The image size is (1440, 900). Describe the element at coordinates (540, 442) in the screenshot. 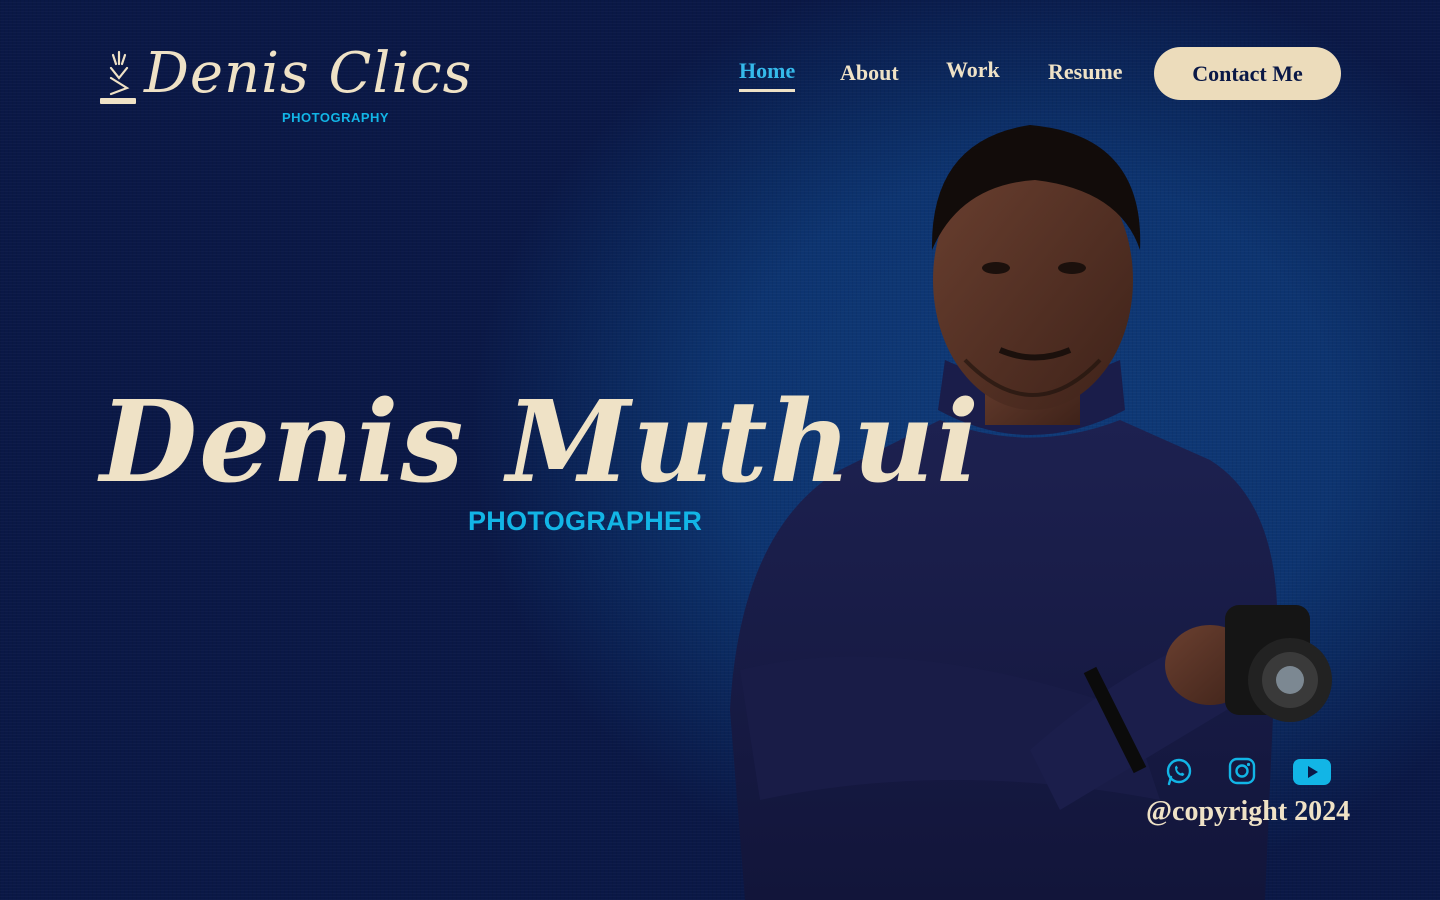

I see `hero-name: Denis Muthui` at that location.